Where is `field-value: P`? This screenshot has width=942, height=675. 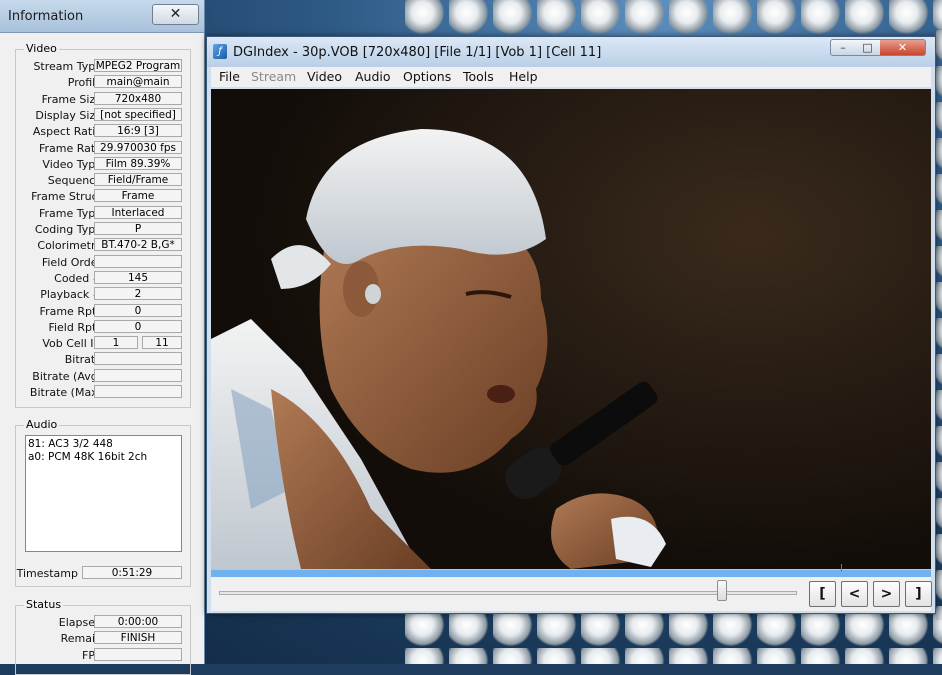 field-value: P is located at coordinates (138, 228).